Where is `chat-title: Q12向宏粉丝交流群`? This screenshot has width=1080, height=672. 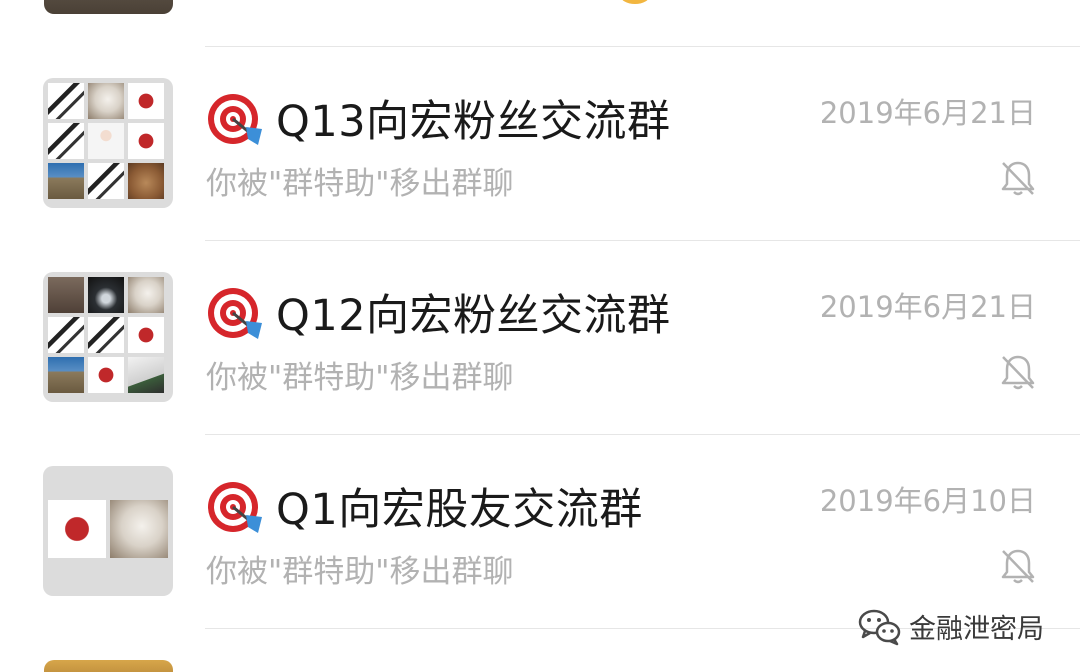
chat-title: Q12向宏粉丝交流群 is located at coordinates (473, 316).